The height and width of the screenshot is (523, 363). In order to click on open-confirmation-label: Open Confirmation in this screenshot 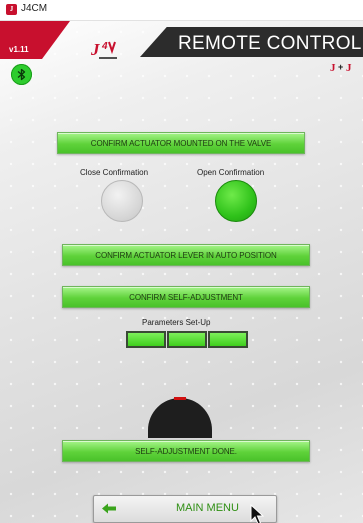, I will do `click(231, 172)`.